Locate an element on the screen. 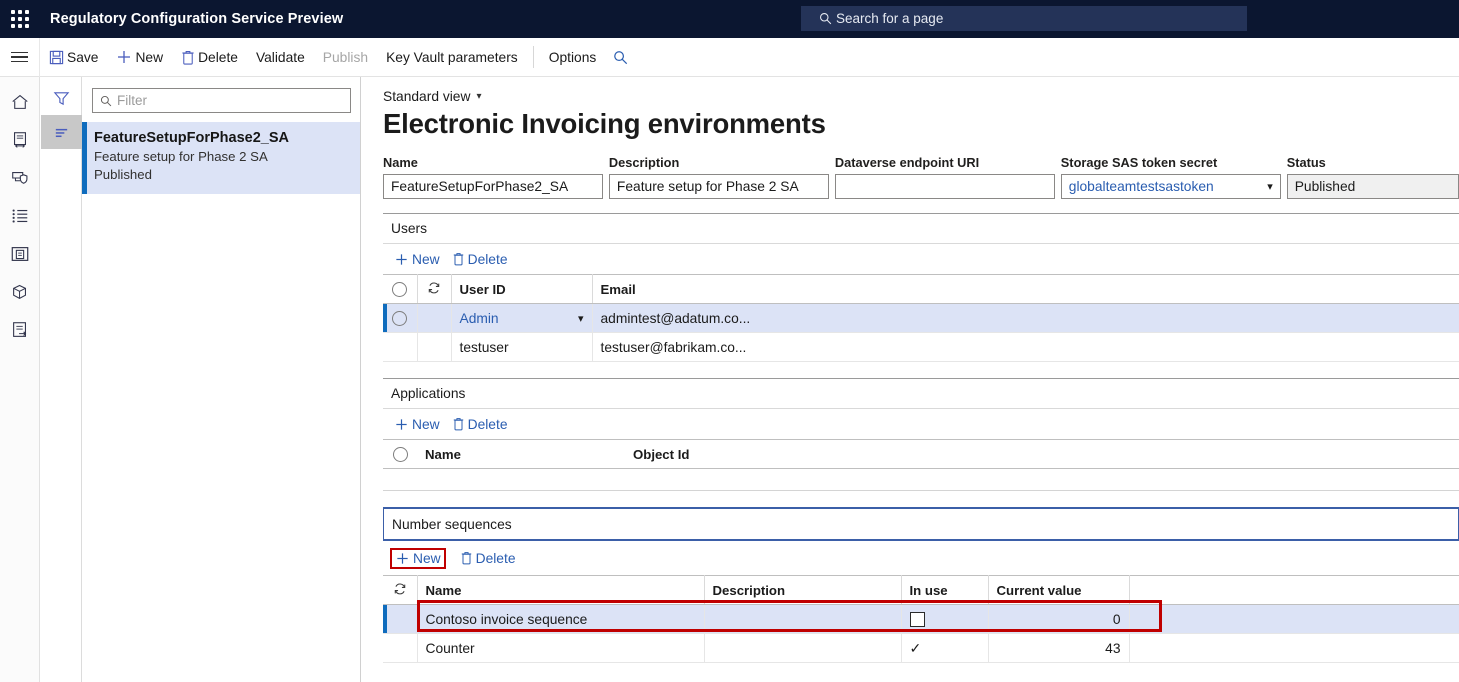 The image size is (1459, 682). row-select-radio is located at coordinates (400, 318).